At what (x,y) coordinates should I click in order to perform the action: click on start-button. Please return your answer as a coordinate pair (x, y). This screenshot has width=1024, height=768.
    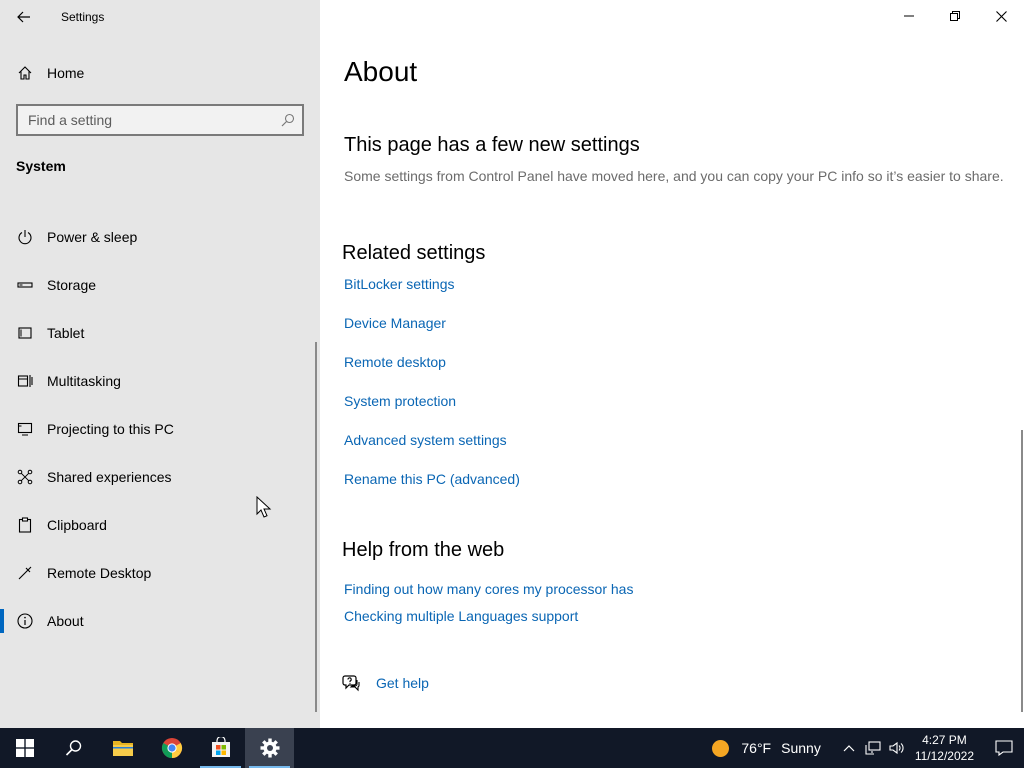
    Looking at the image, I should click on (24, 748).